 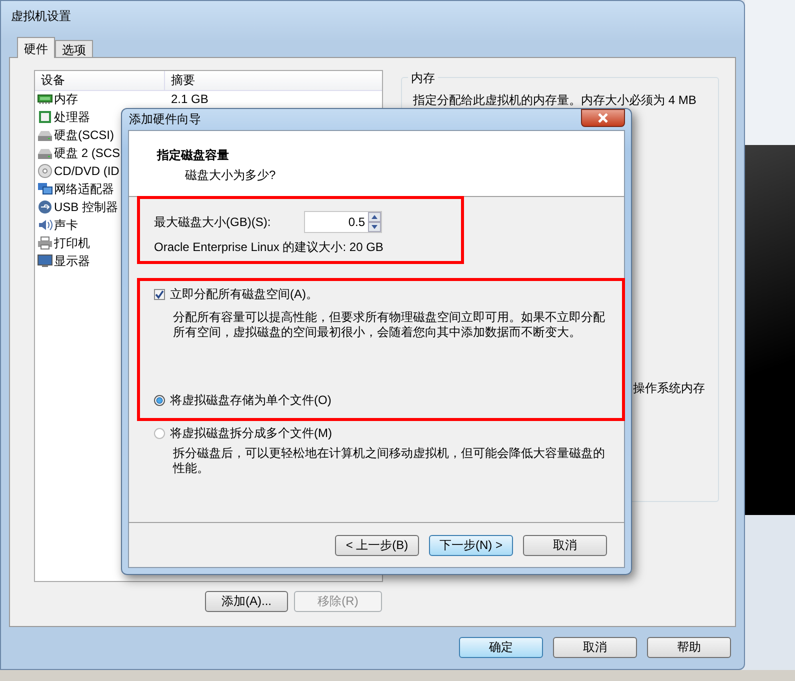 What do you see at coordinates (45, 225) in the screenshot?
I see `speaker-icon` at bounding box center [45, 225].